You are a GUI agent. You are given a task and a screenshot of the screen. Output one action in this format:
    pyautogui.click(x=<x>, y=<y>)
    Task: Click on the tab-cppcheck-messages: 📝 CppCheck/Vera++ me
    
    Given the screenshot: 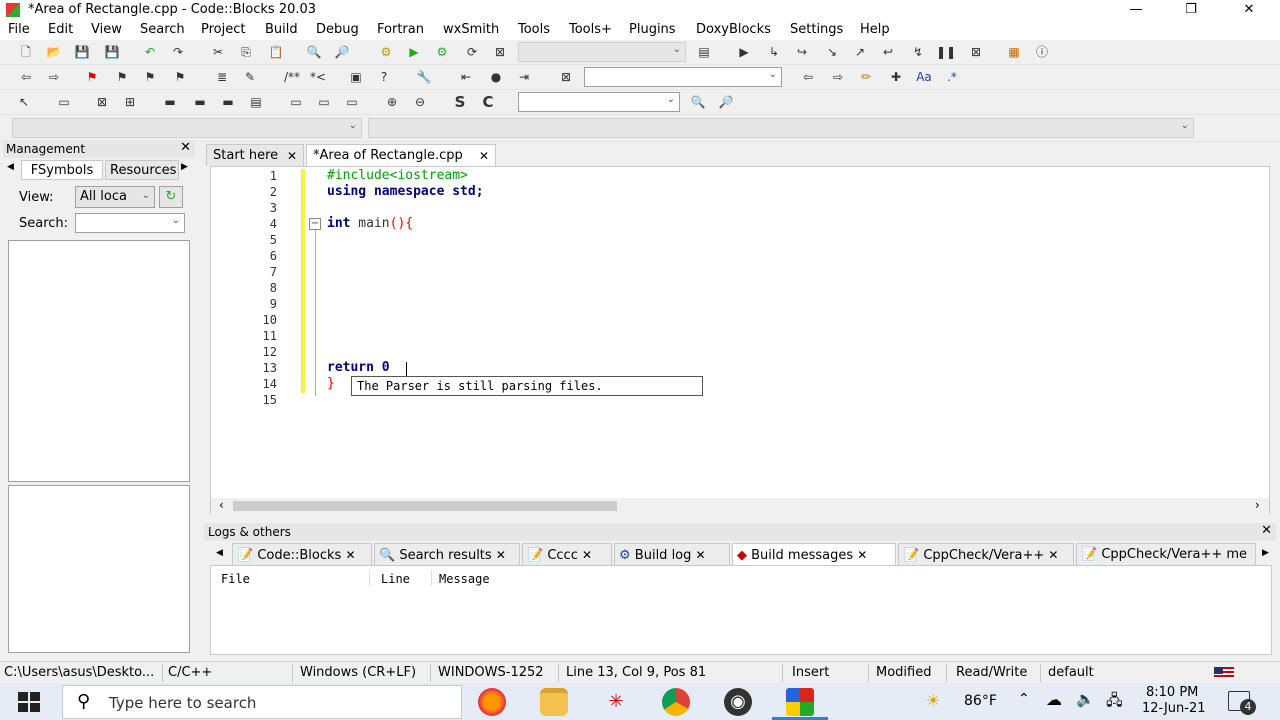 What is the action you would take?
    pyautogui.click(x=1166, y=554)
    